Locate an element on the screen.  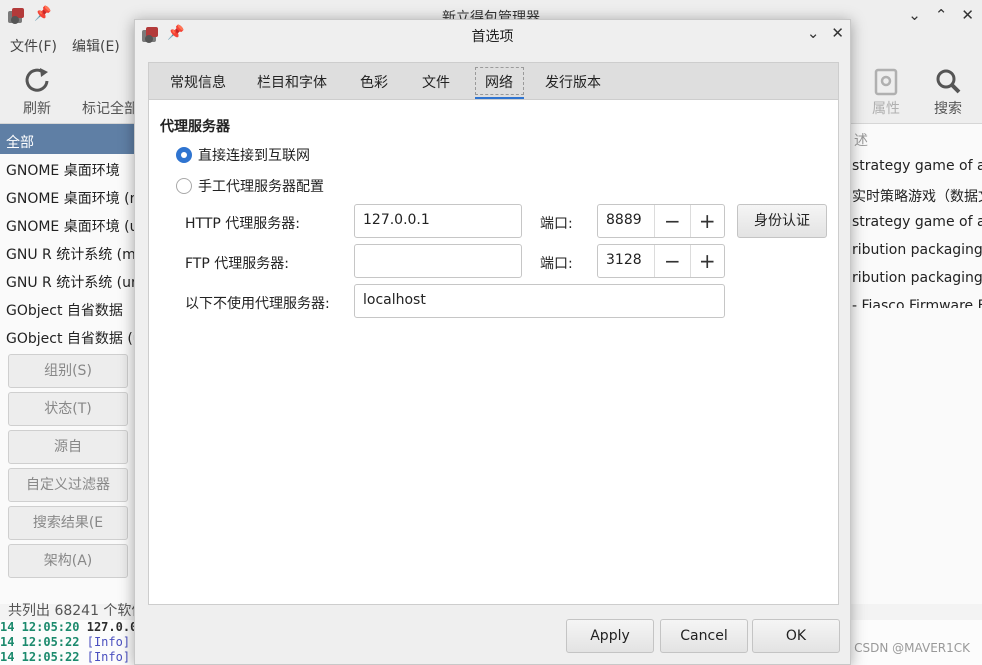
category-item: GNU R 统计系统 (mu is located at coordinates (68, 252).